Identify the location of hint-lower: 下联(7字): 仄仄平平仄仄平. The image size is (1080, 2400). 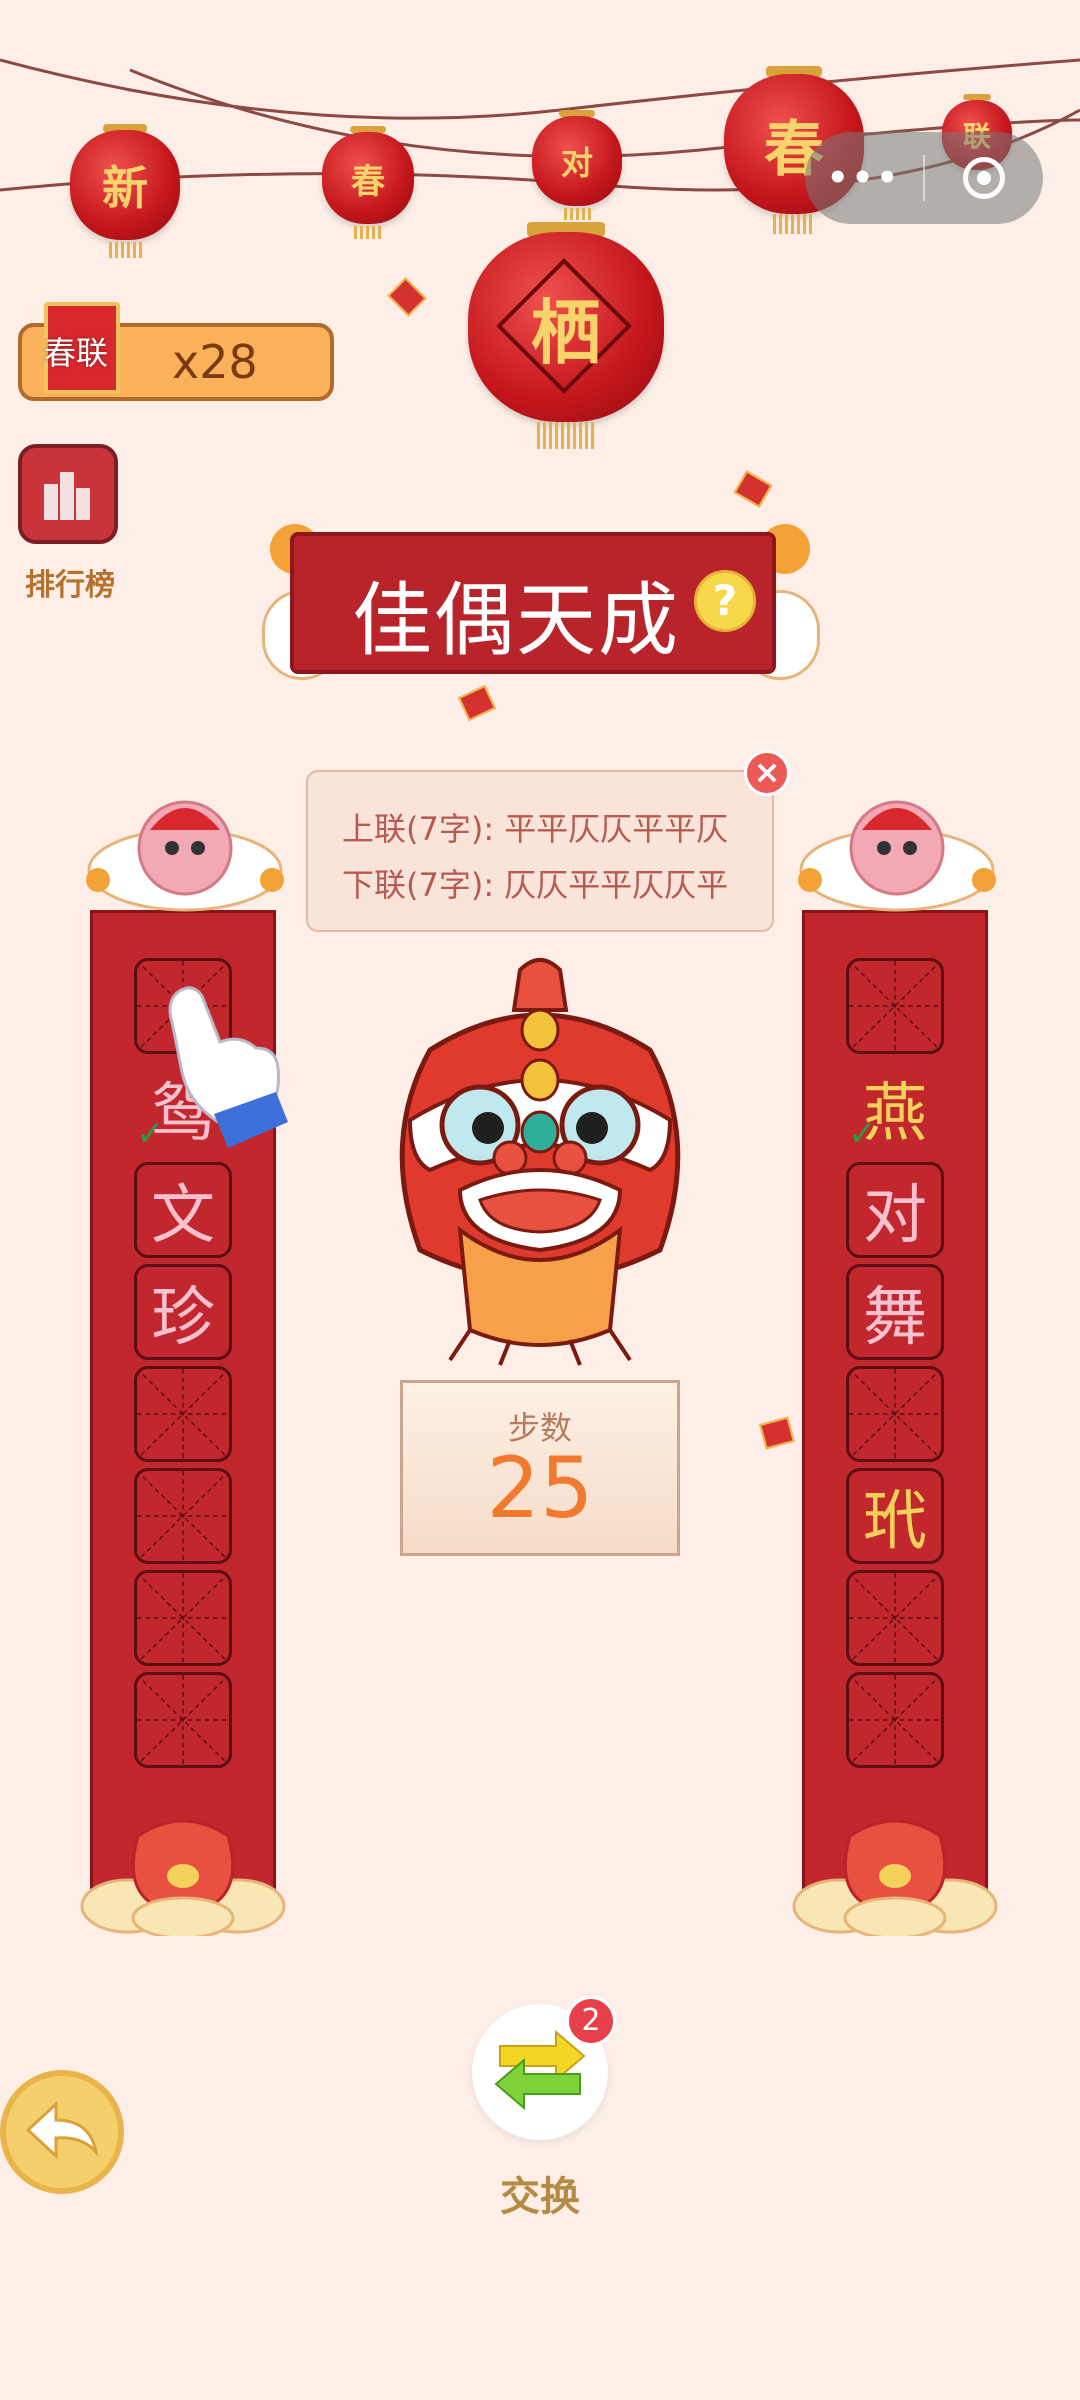
(535, 885).